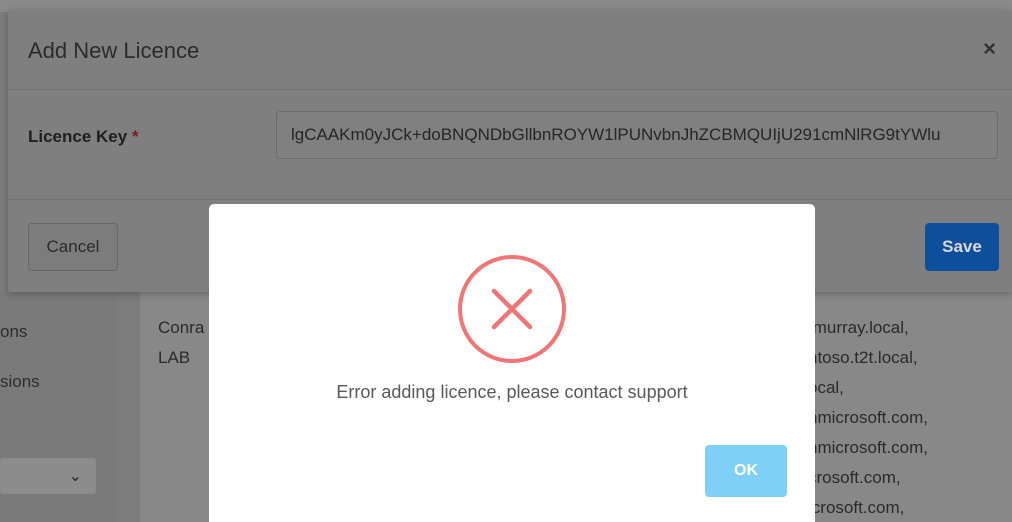 The height and width of the screenshot is (522, 1012). I want to click on save-button: Save, so click(962, 247).